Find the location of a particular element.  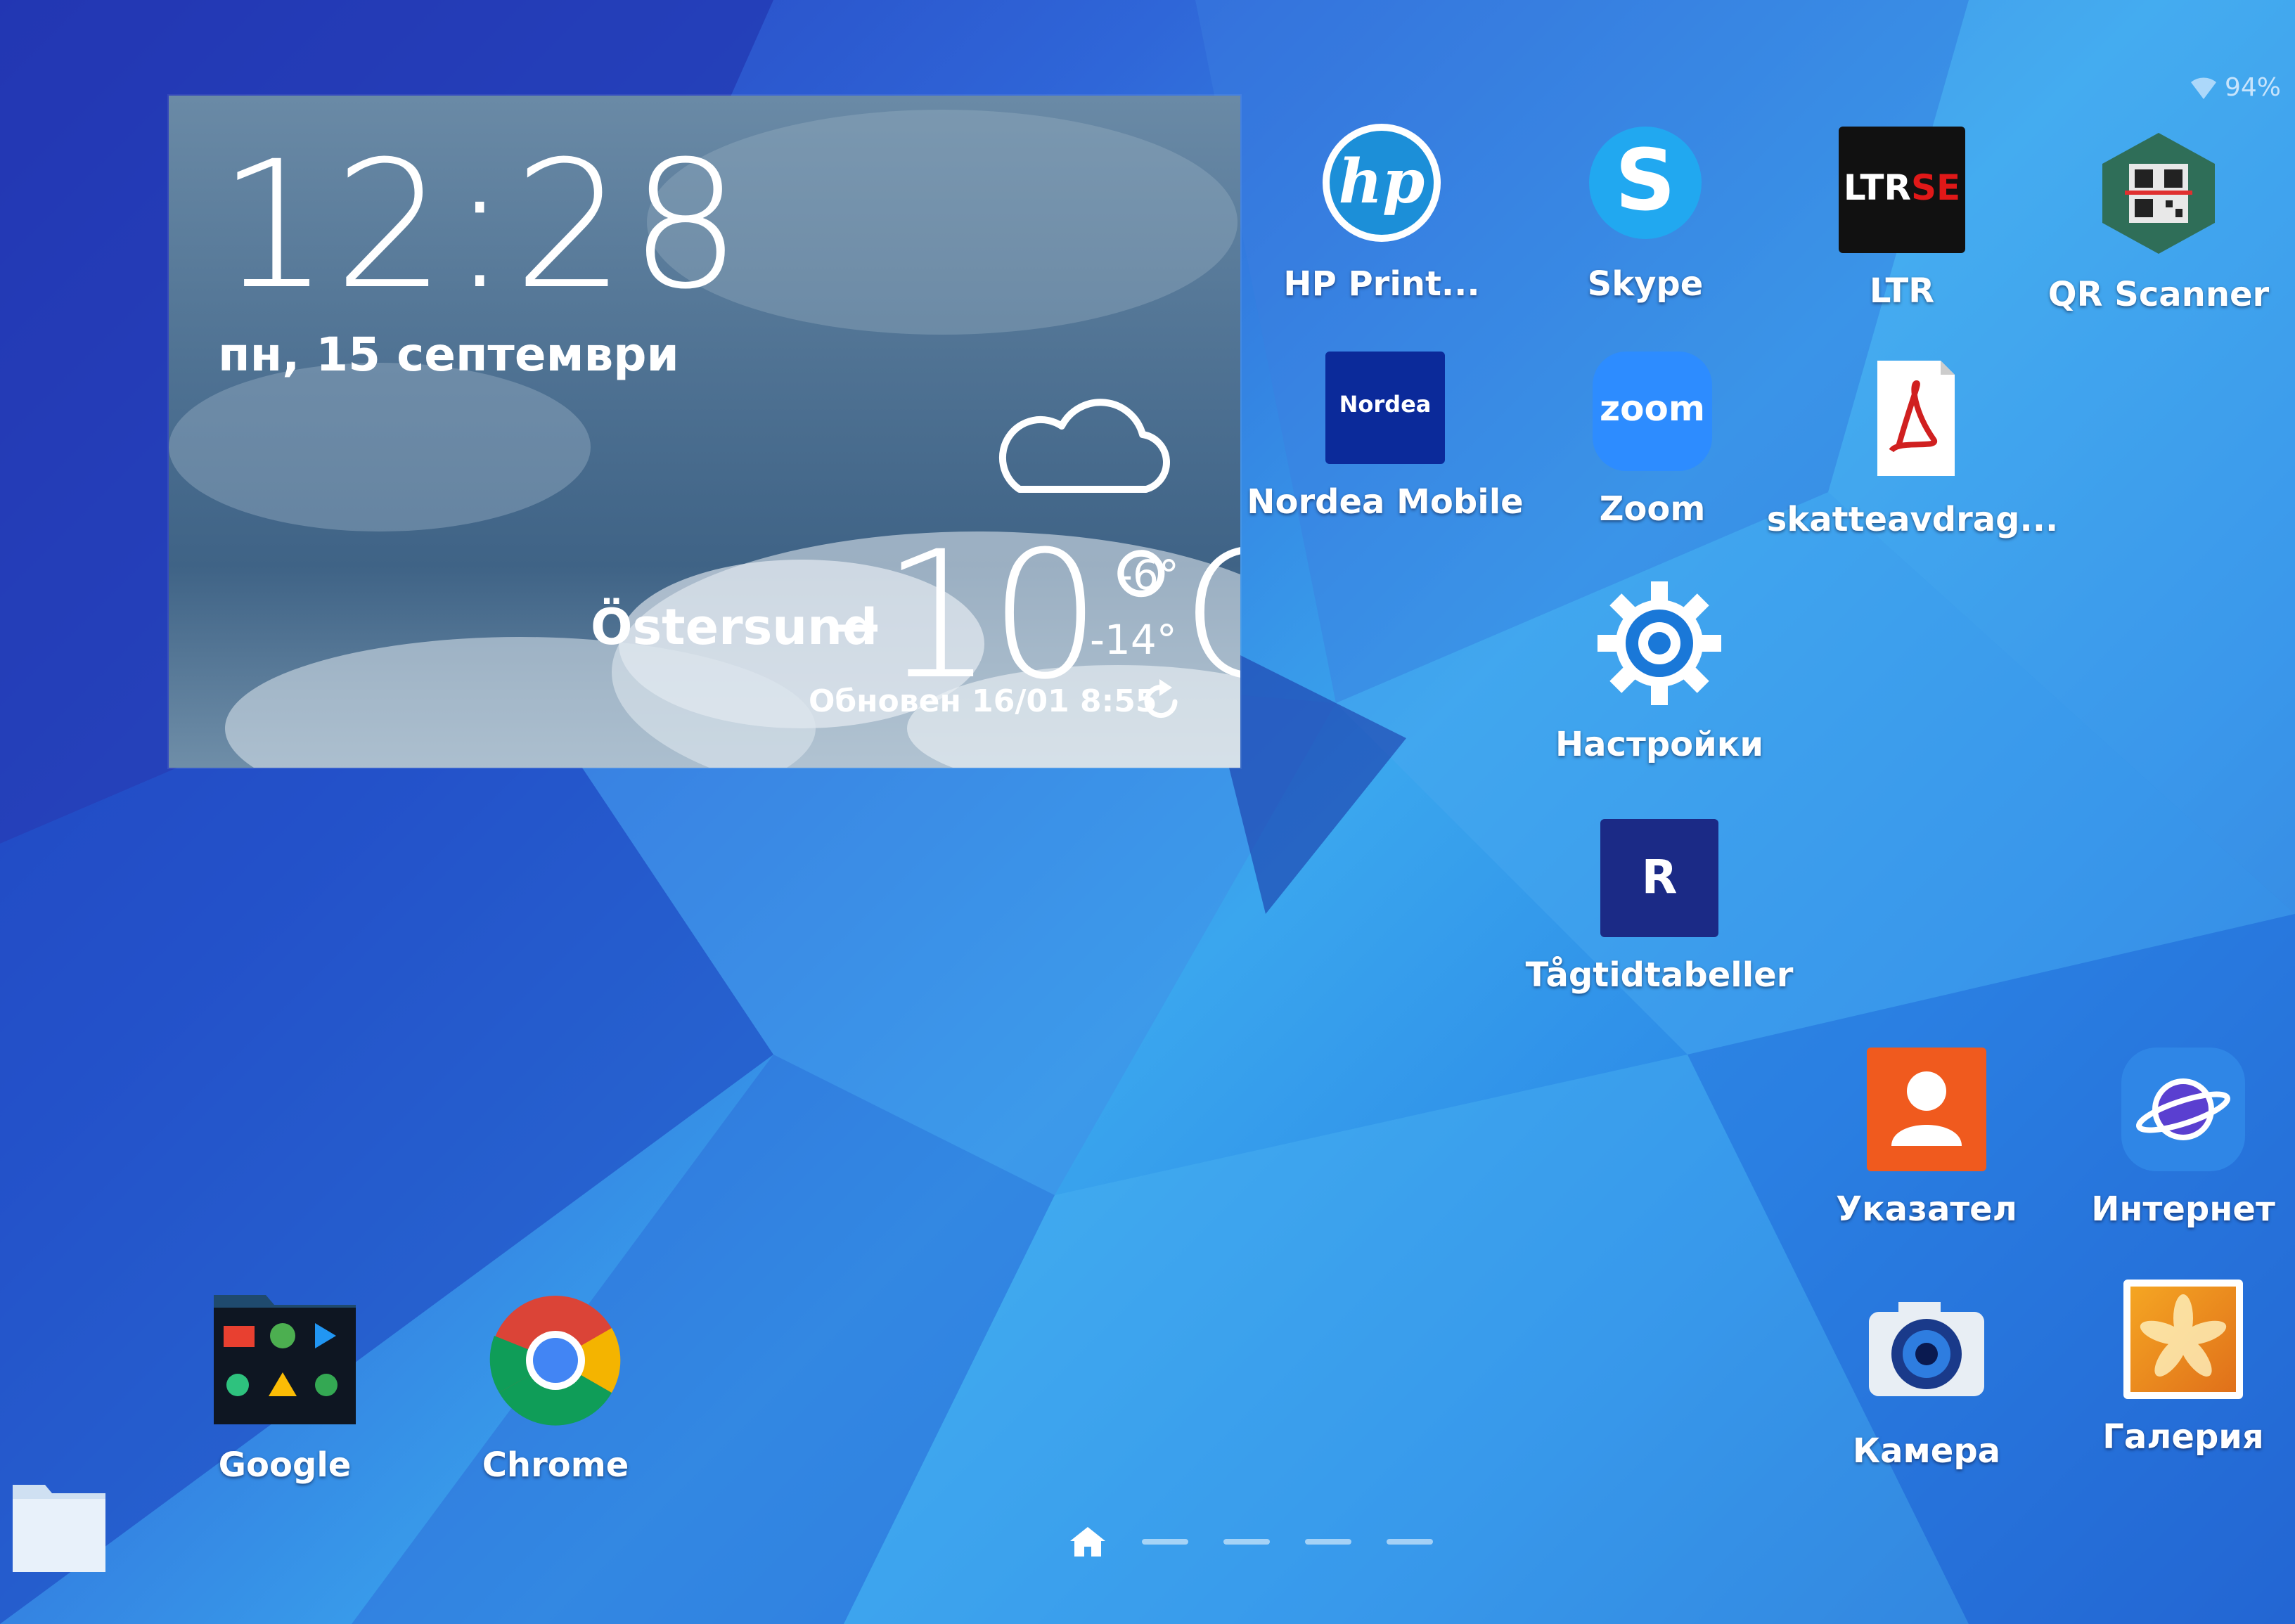

clock-date: пн, 15 септември is located at coordinates (448, 355).